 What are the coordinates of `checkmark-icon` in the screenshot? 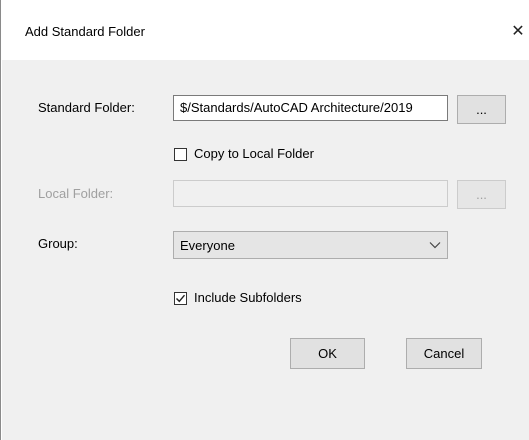 It's located at (181, 298).